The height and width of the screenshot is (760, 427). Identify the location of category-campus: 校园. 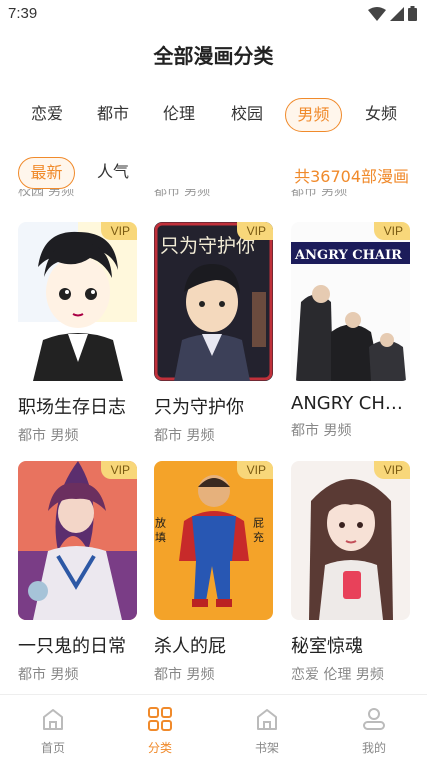
(247, 115).